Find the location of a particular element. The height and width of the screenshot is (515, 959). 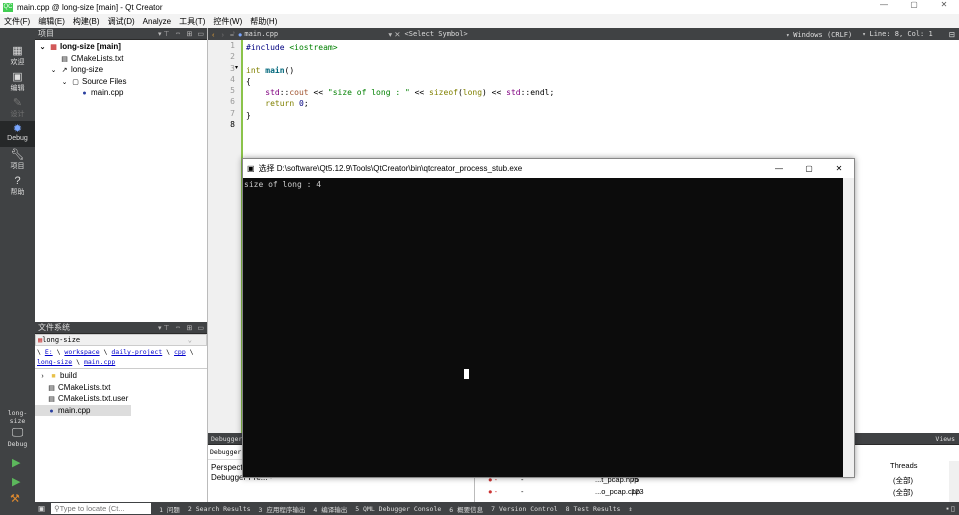

mode-design: ✎ 设计 is located at coordinates (17, 108).